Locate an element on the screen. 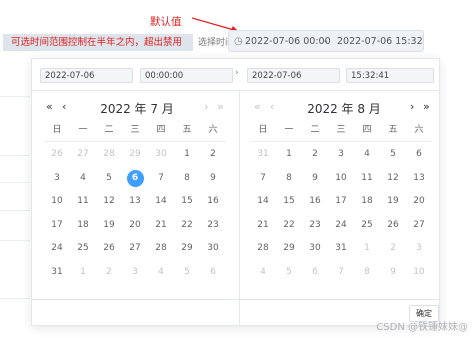  range-note-annotation: 可选时间范围控制在半年之内，超出禁用 is located at coordinates (98, 42).